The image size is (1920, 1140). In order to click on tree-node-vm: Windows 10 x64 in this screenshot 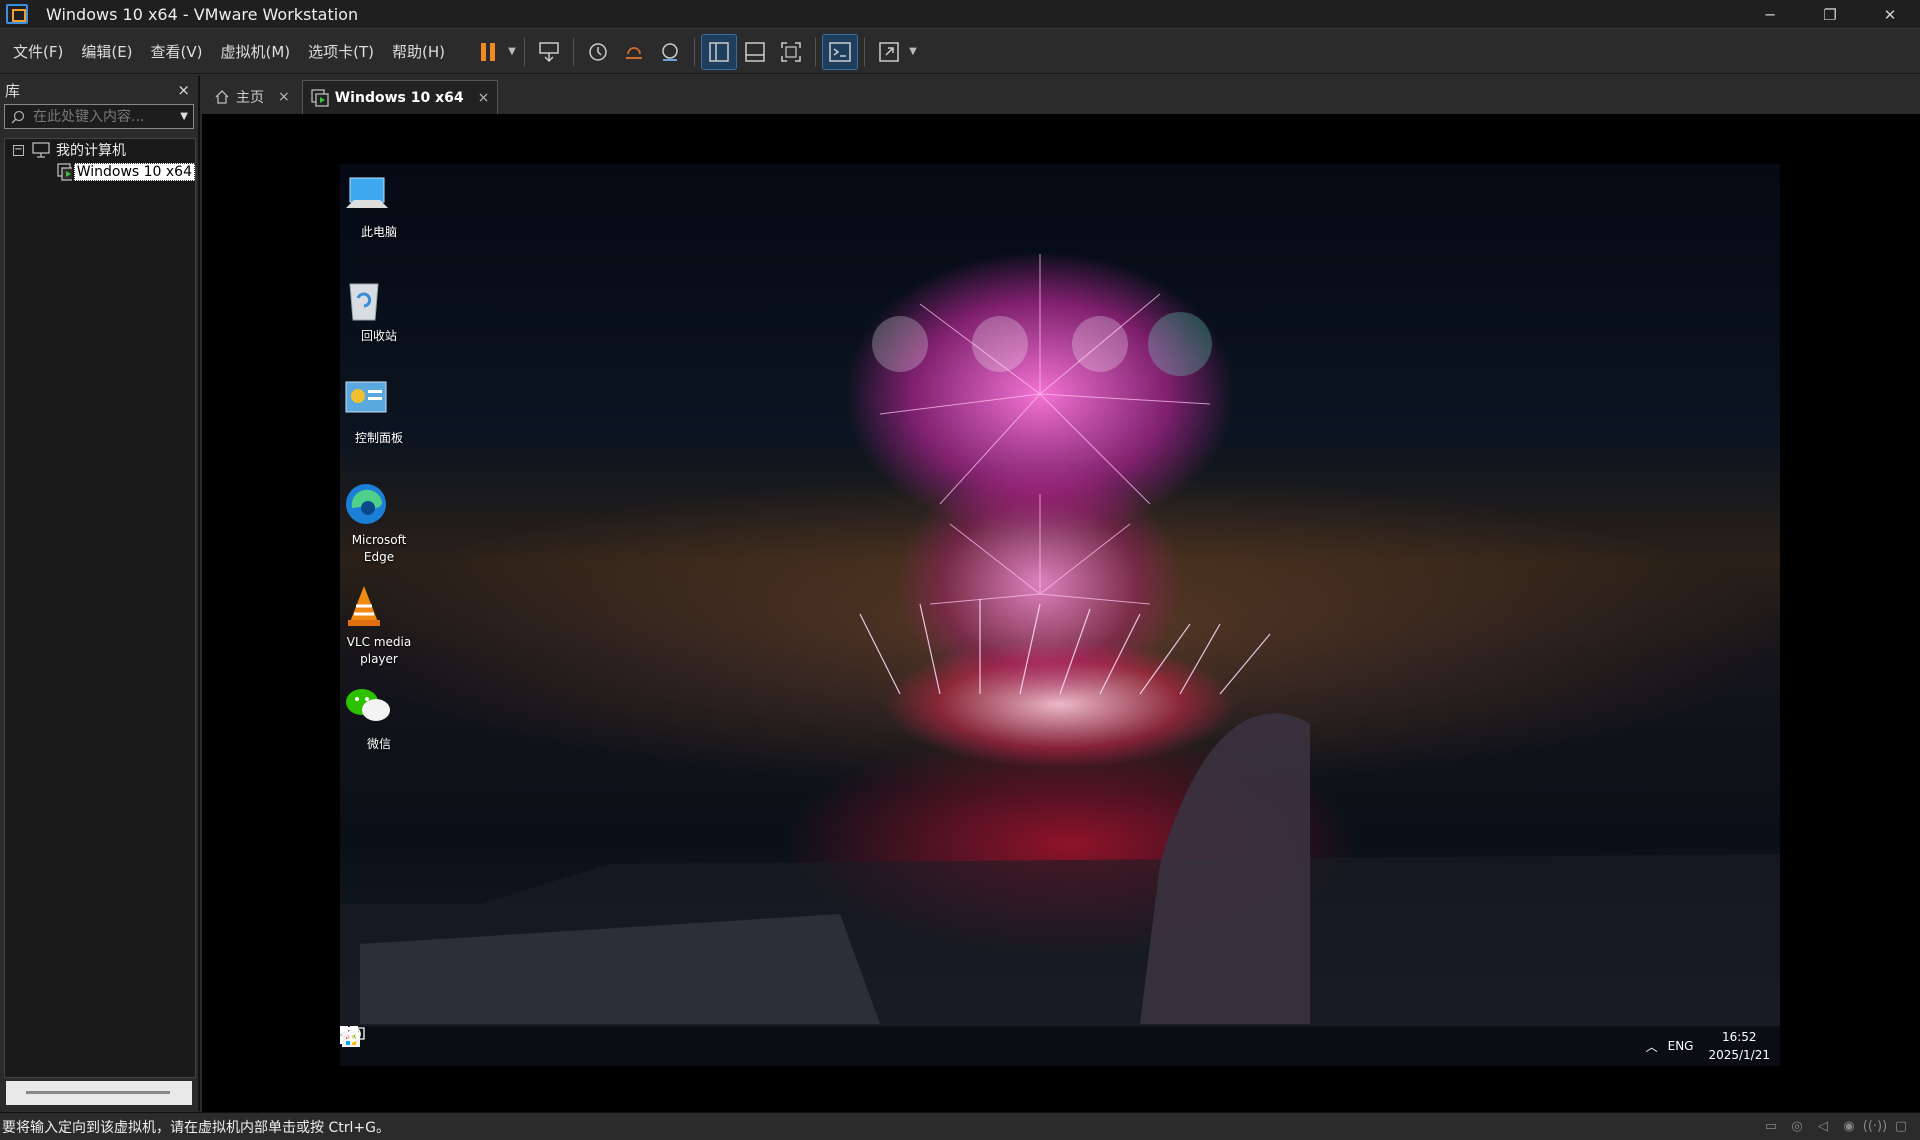, I will do `click(100, 172)`.